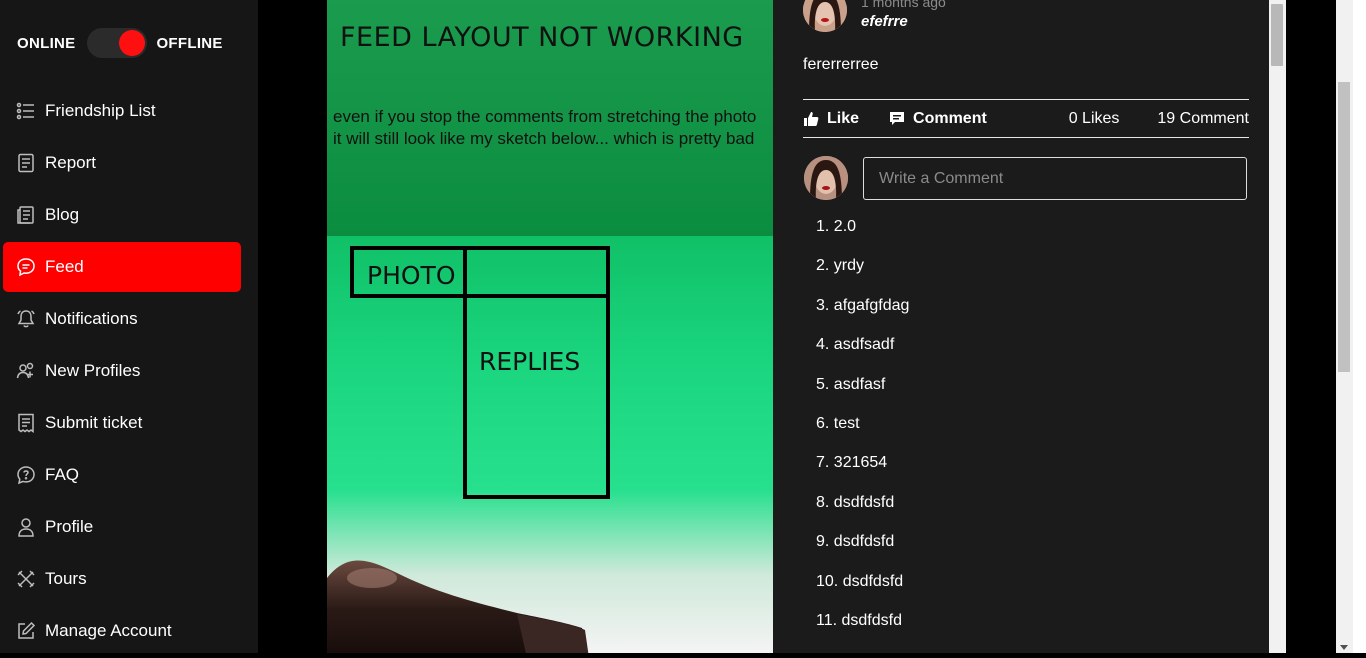  Describe the element at coordinates (46, 43) in the screenshot. I see `online-label: ONLINE` at that location.